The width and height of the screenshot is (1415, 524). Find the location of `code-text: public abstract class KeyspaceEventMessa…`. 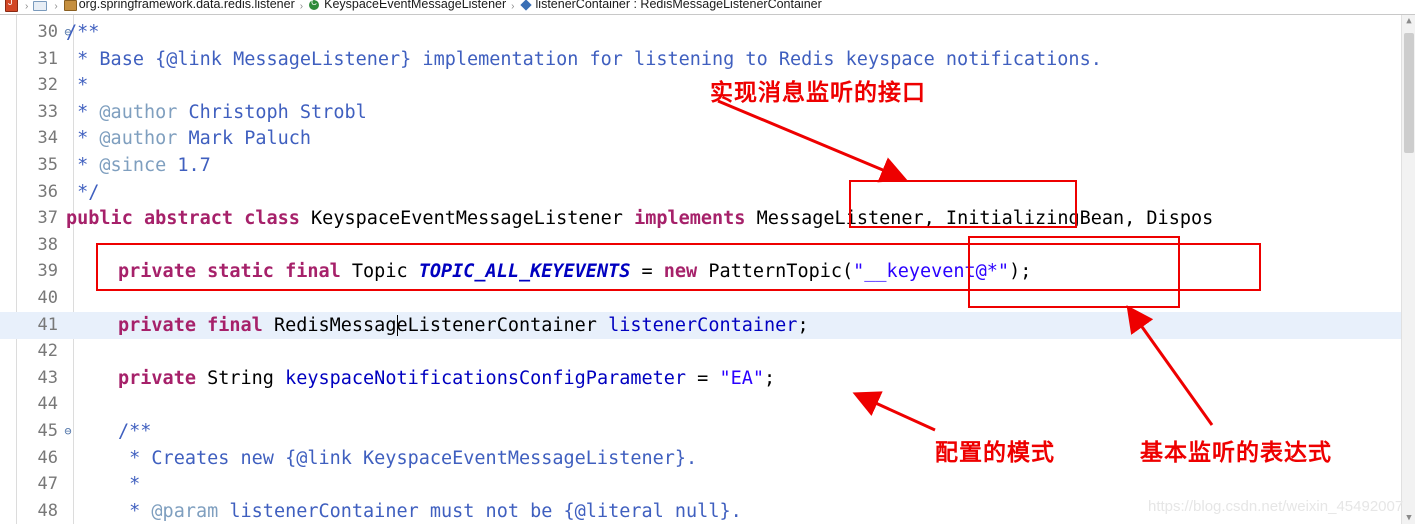

code-text: public abstract class KeyspaceEventMessa… is located at coordinates (639, 218).